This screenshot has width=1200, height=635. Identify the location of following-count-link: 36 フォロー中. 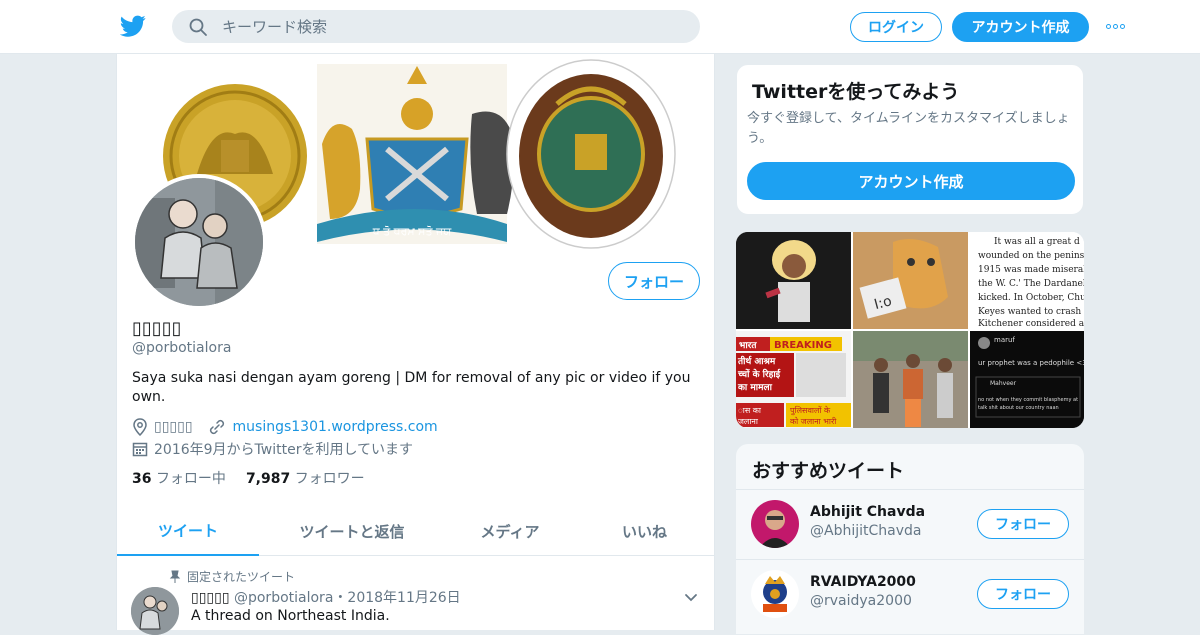
(179, 478).